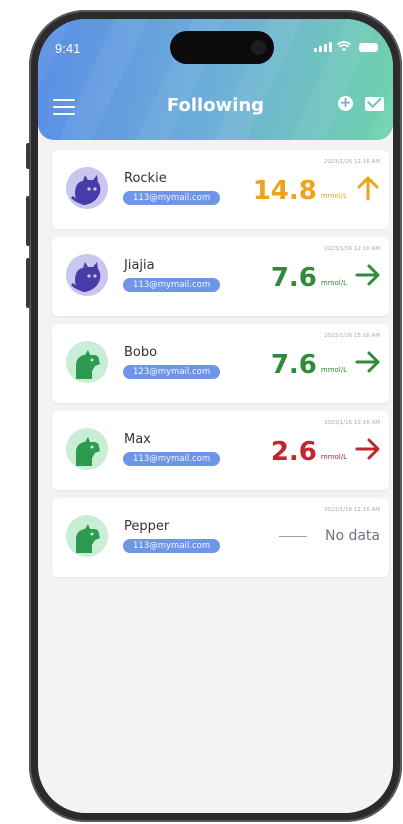 The height and width of the screenshot is (824, 403). Describe the element at coordinates (28, 221) in the screenshot. I see `volume-up-button` at that location.